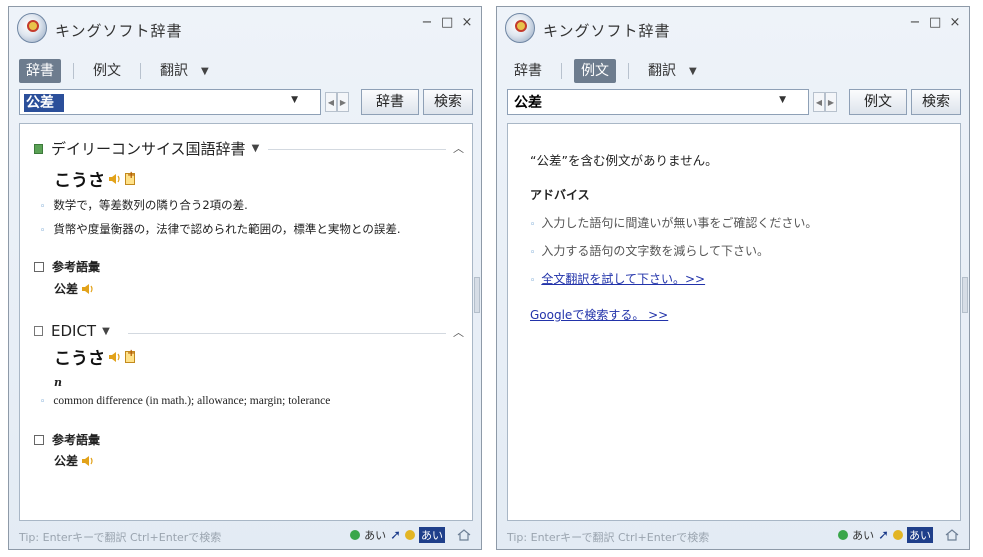 This screenshot has height=557, width=983. I want to click on dict-name: EDICT, so click(74, 331).